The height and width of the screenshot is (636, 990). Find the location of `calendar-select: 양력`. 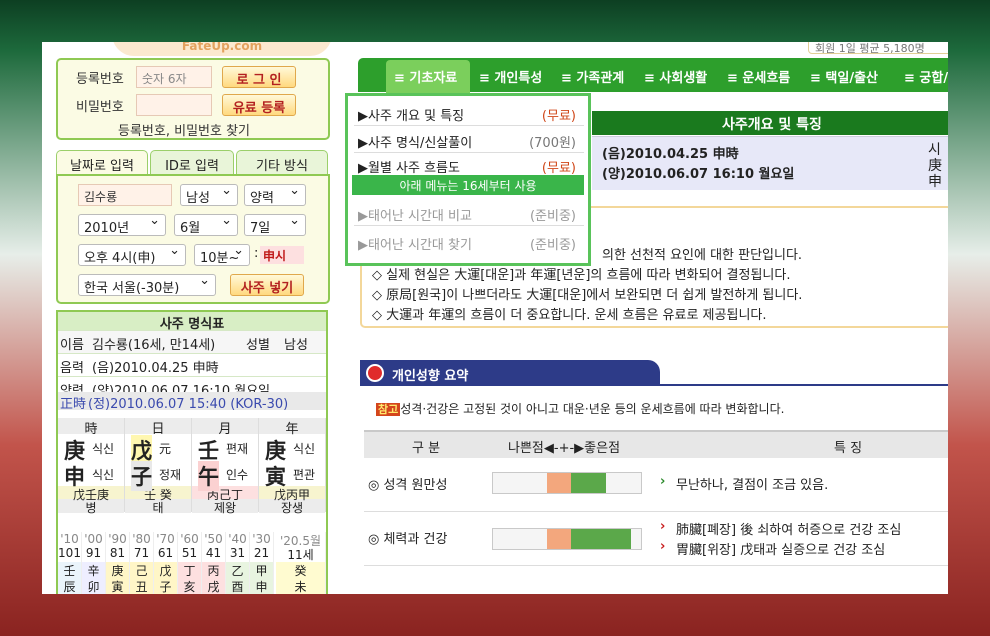

calendar-select: 양력 is located at coordinates (275, 194).